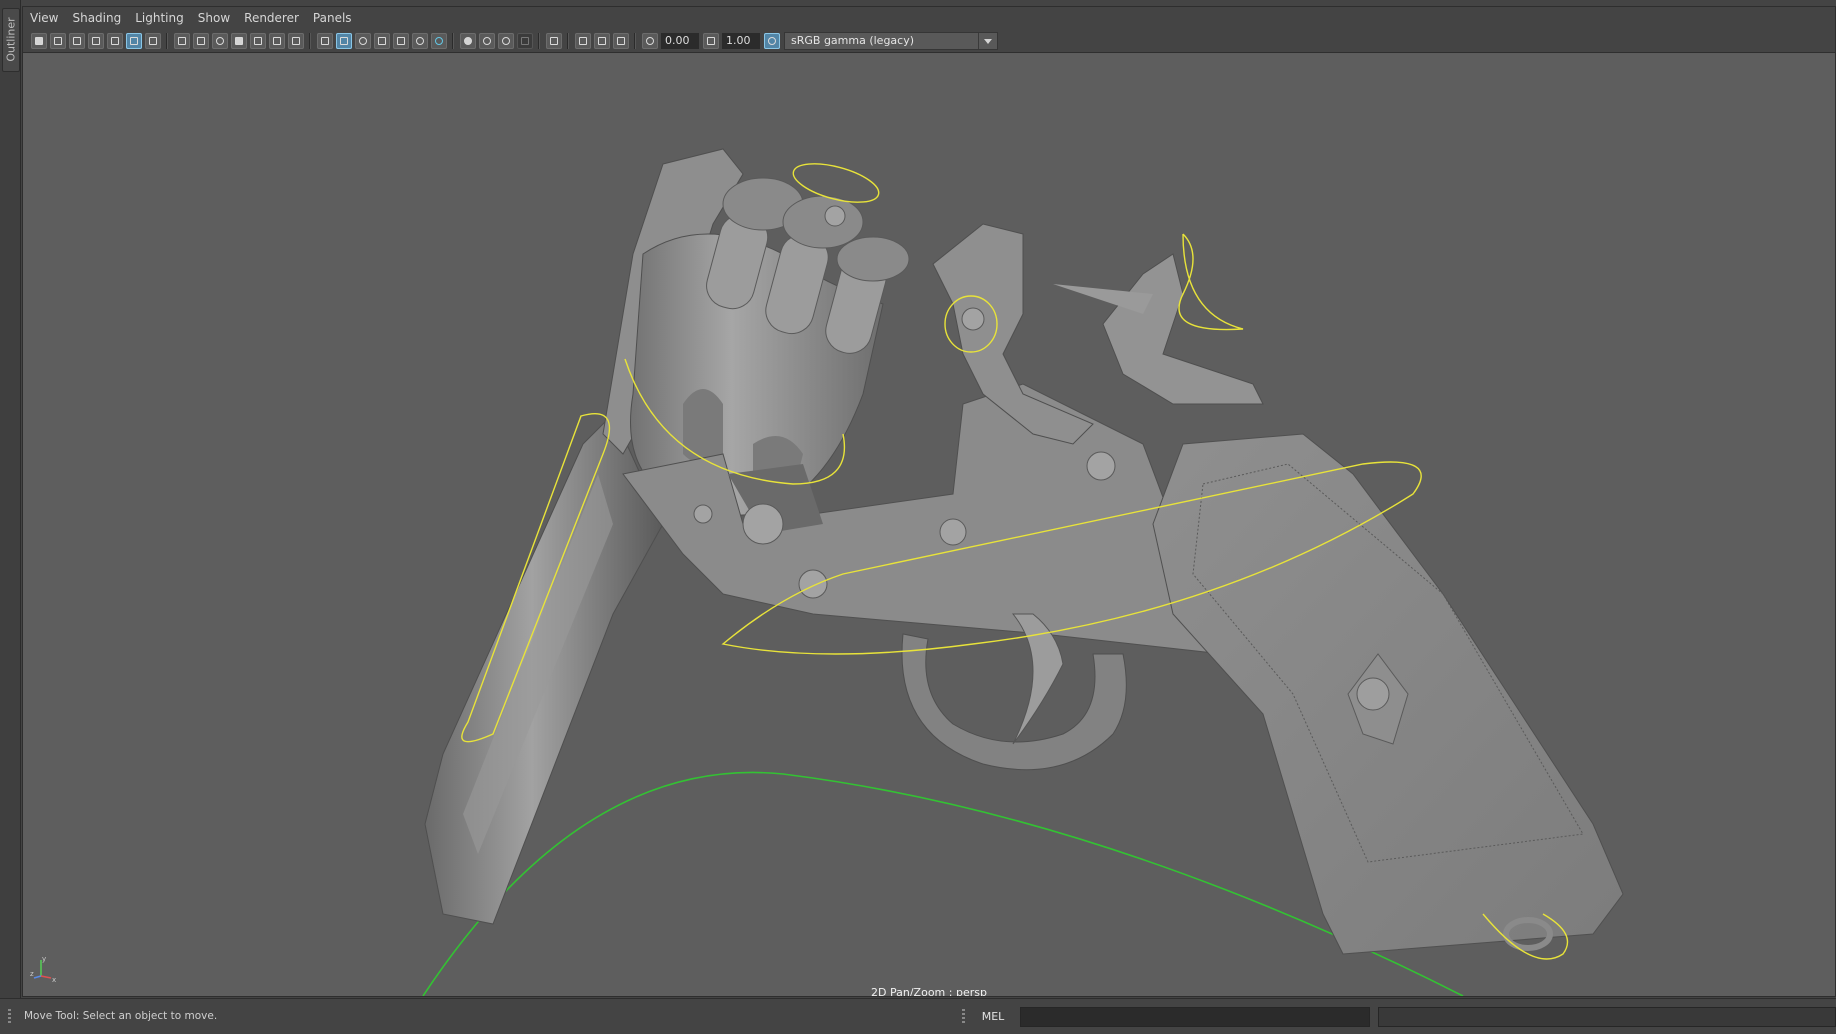 This screenshot has height=1034, width=1836. Describe the element at coordinates (44, 18) in the screenshot. I see `menu-view: View` at that location.